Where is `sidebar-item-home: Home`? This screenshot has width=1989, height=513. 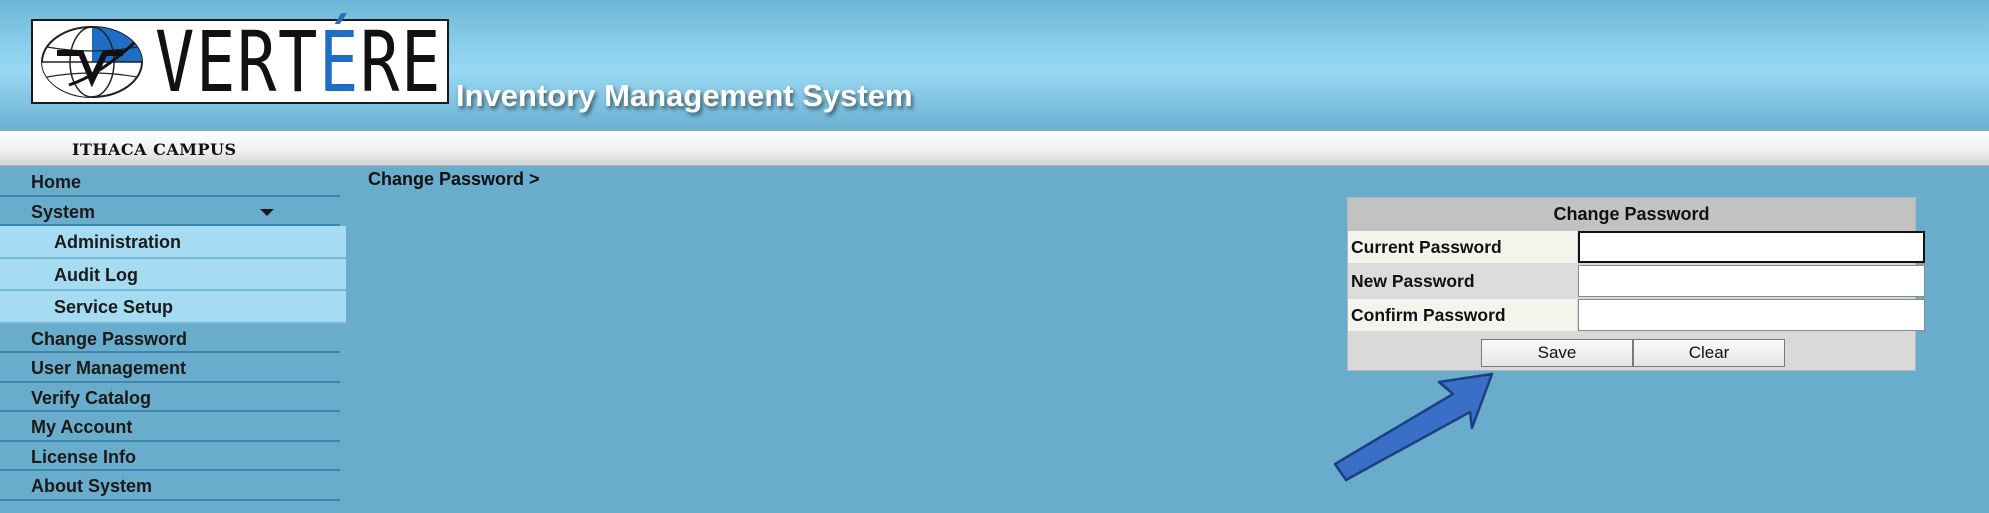 sidebar-item-home: Home is located at coordinates (170, 182).